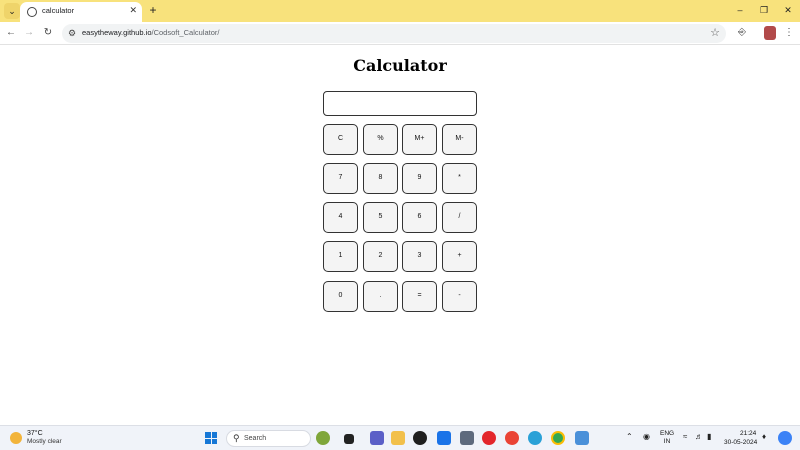 This screenshot has width=800, height=450. I want to click on calculator-app-icon, so click(467, 438).